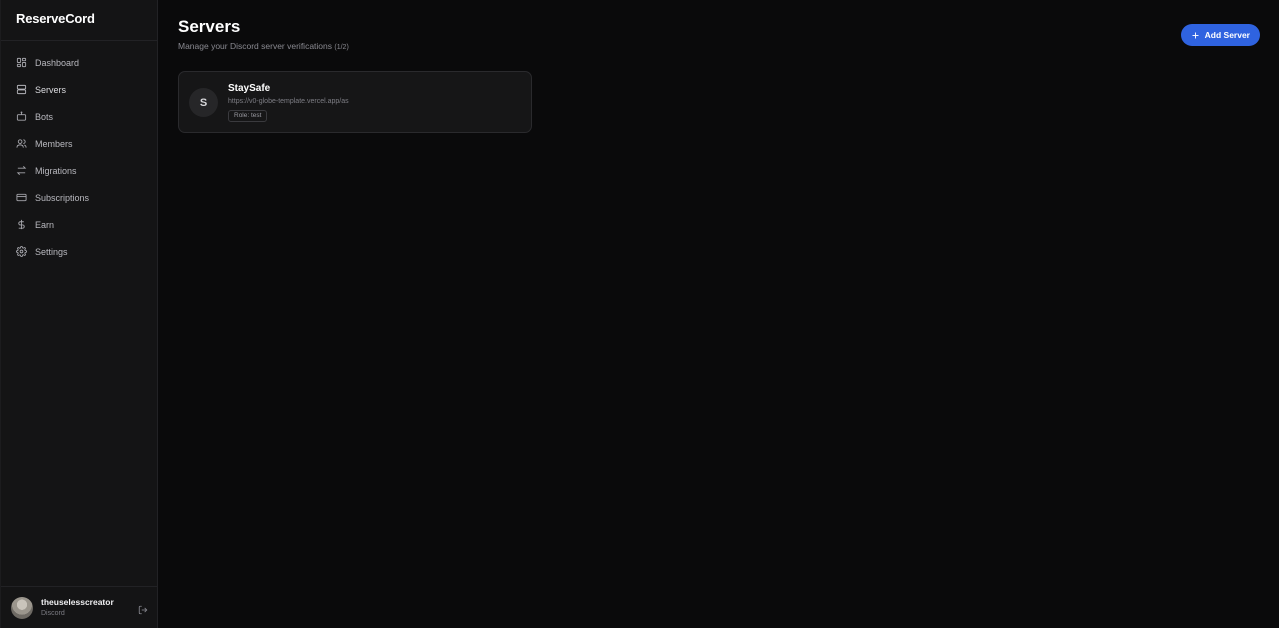  I want to click on server-count: (1/2), so click(341, 47).